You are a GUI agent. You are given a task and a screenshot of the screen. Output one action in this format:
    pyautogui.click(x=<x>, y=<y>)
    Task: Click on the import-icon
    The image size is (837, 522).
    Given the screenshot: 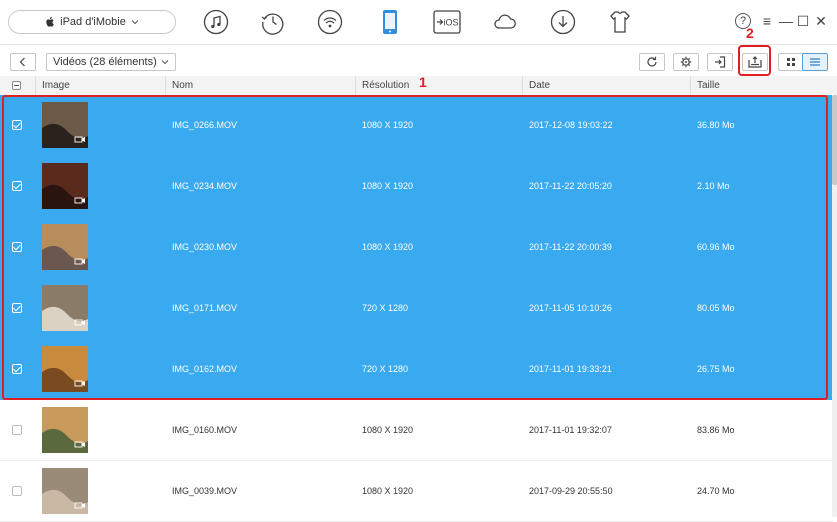 What is the action you would take?
    pyautogui.click(x=720, y=62)
    